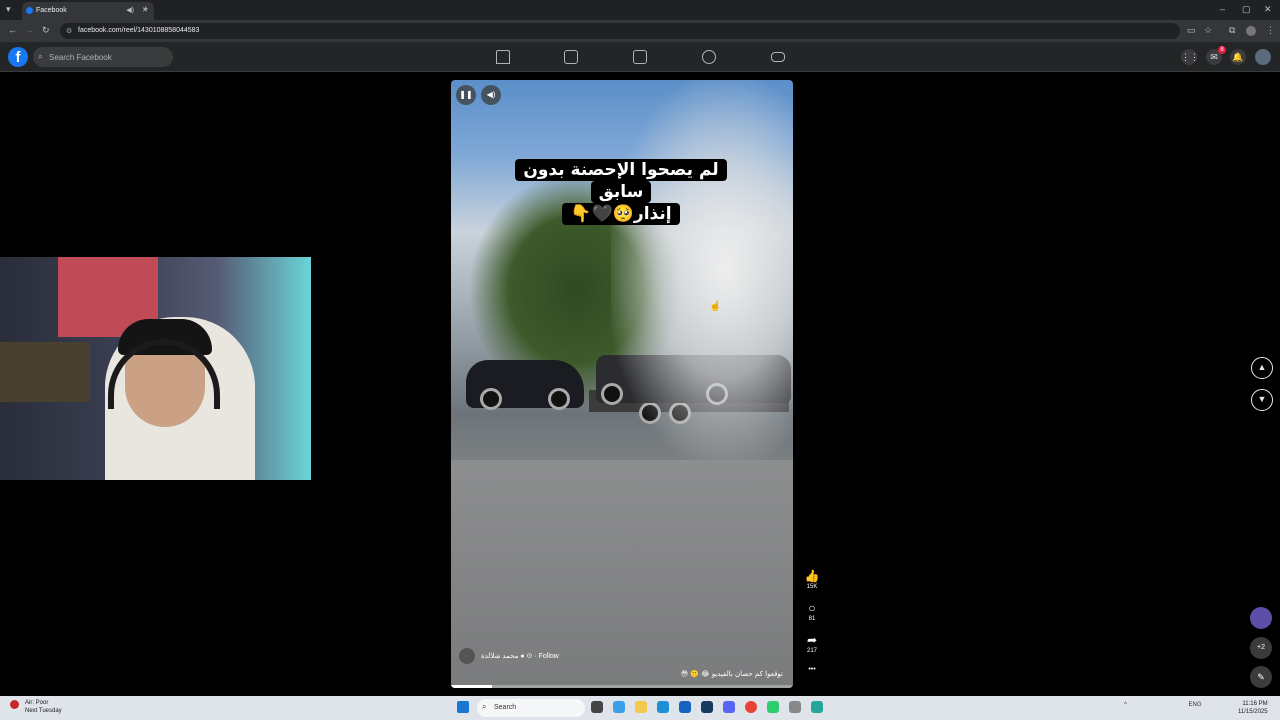 This screenshot has height=720, width=1280. I want to click on url-text: facebook.com/reel/1430108858044583, so click(139, 30).